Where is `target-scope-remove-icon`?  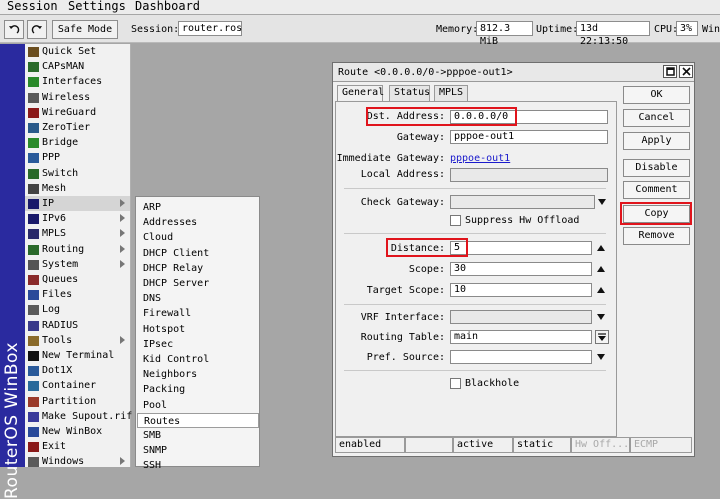
target-scope-remove-icon is located at coordinates (601, 290).